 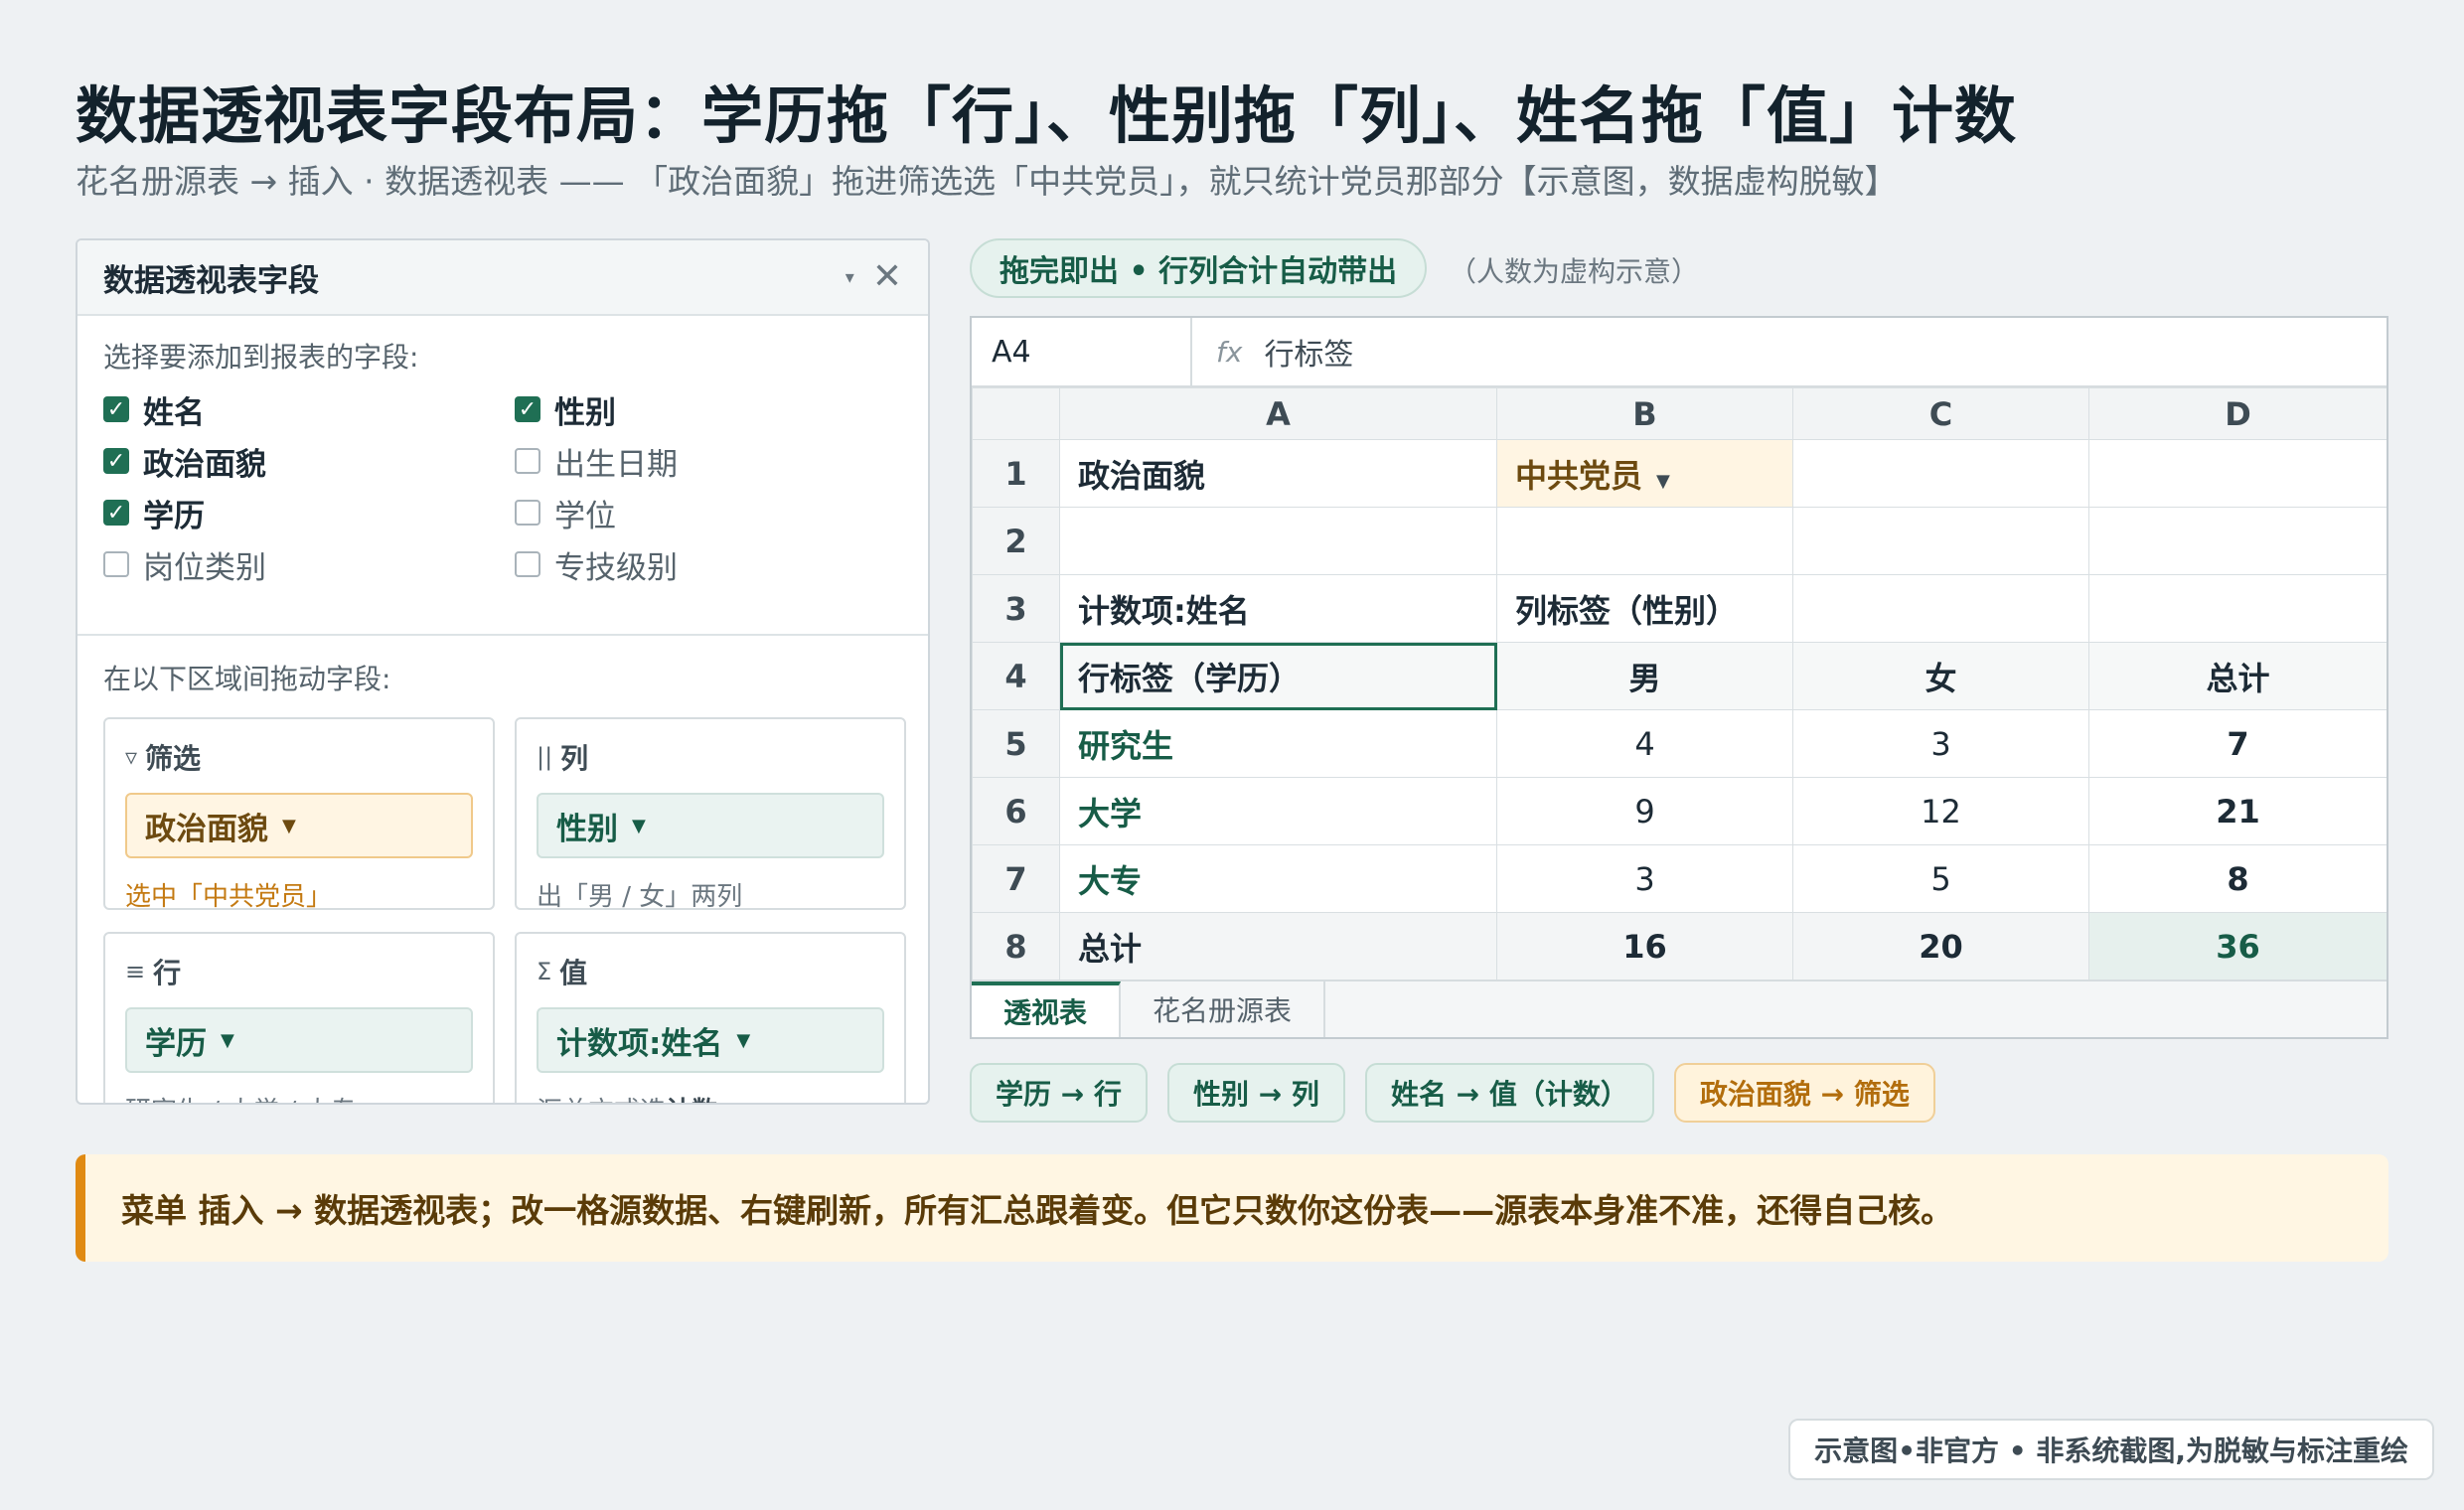 What do you see at coordinates (1941, 946) in the screenshot?
I see `cell: 20` at bounding box center [1941, 946].